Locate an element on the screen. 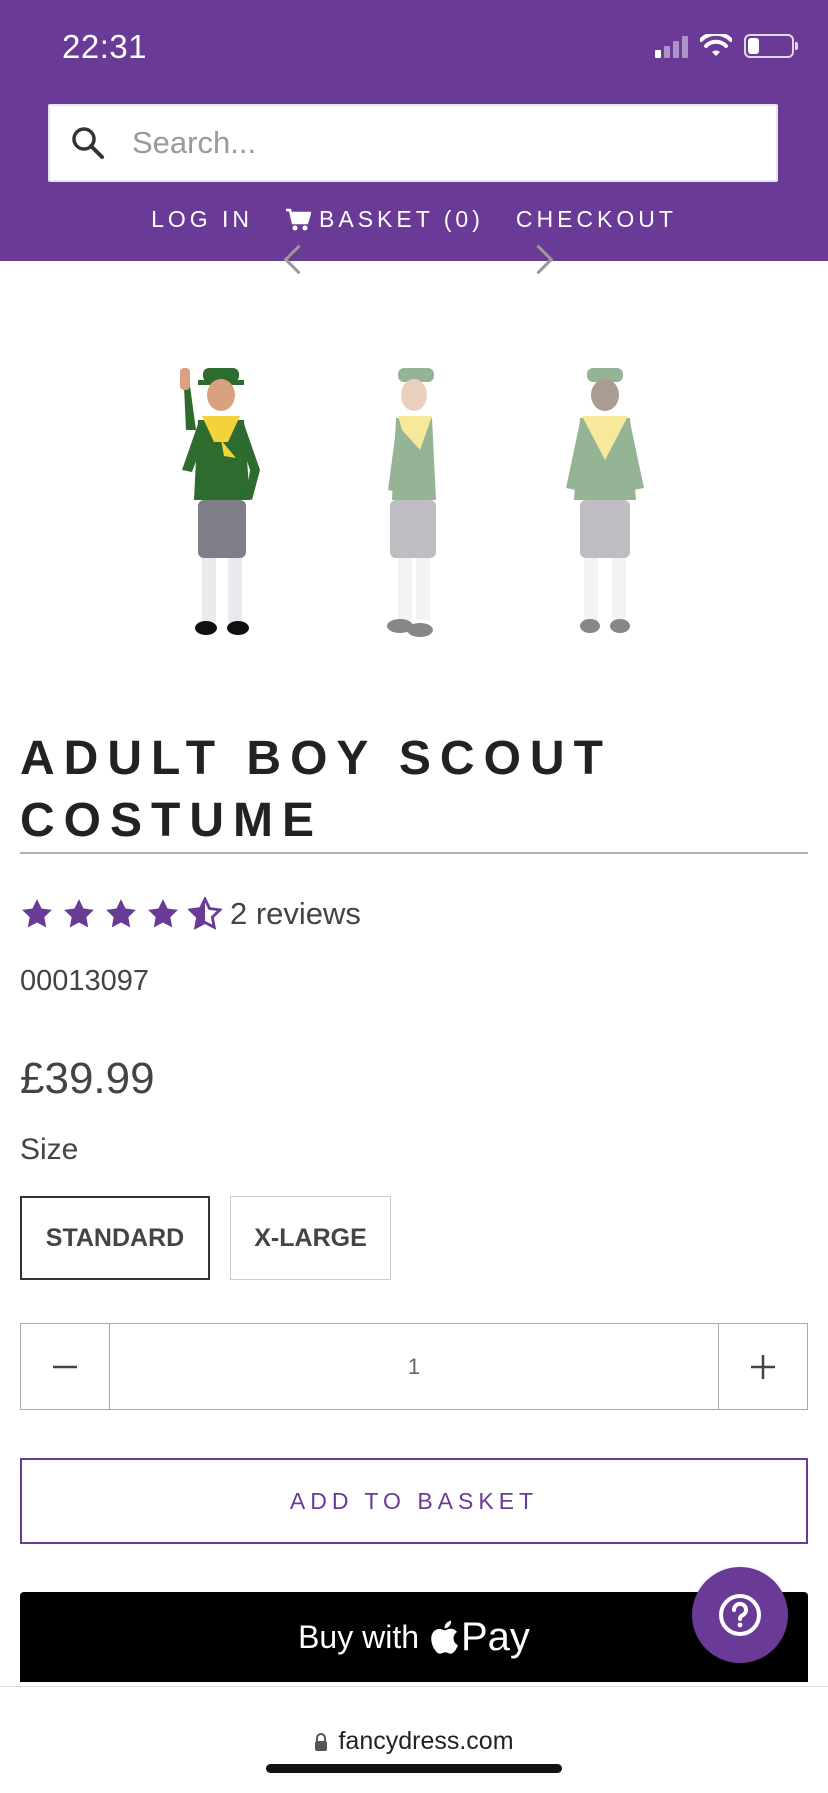 The height and width of the screenshot is (1793, 828). reviews-count: 2 reviews is located at coordinates (295, 914).